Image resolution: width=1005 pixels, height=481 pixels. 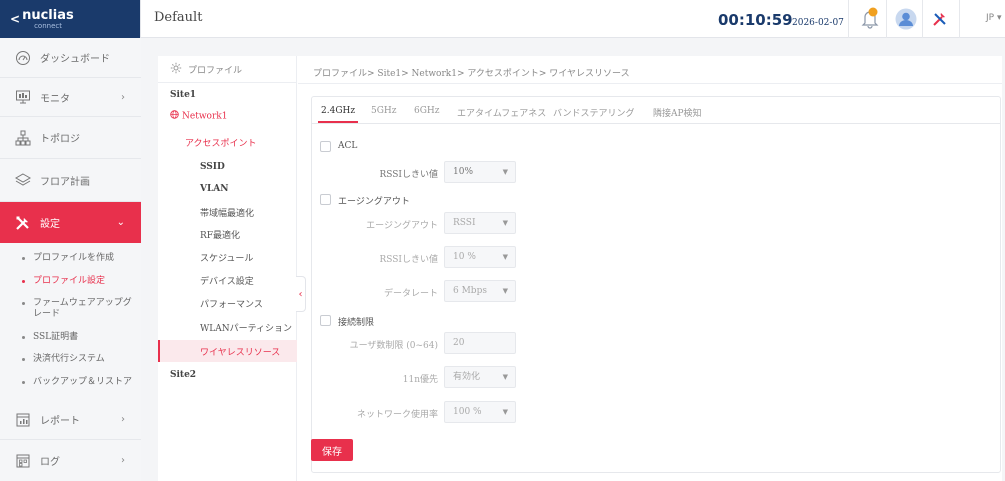 I want to click on tree-wlan-partition: WLANパーティション, so click(x=246, y=327).